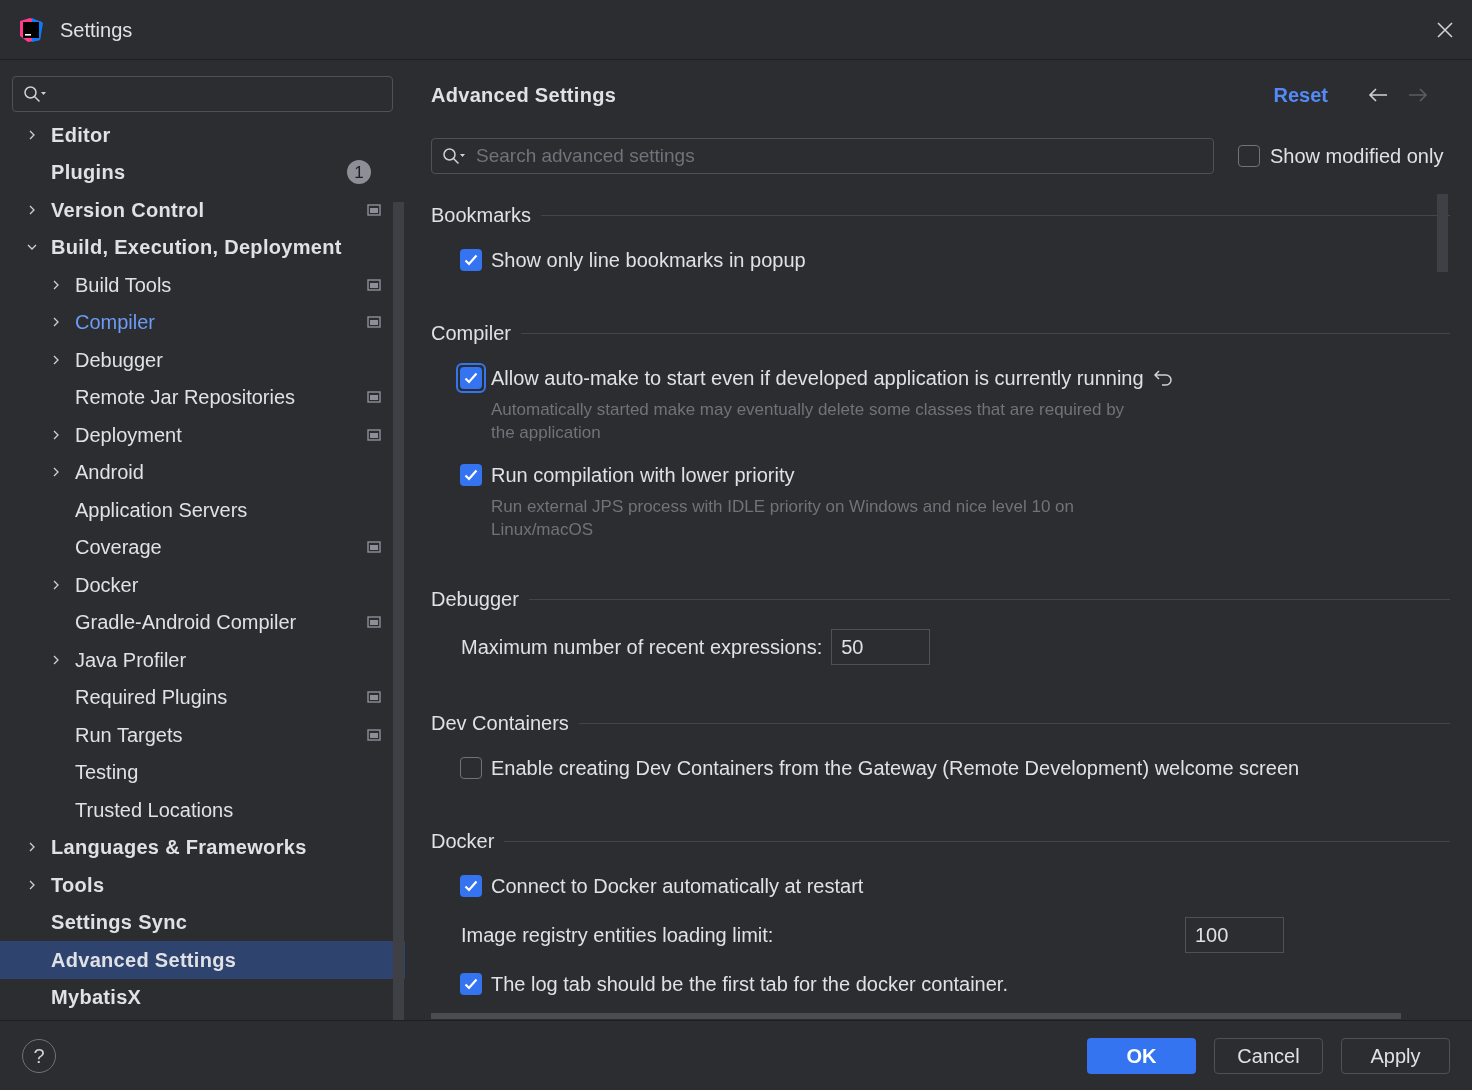 This screenshot has width=1472, height=1090. What do you see at coordinates (677, 886) in the screenshot?
I see `checkbox-label: Connect to Docker automatically at restart` at bounding box center [677, 886].